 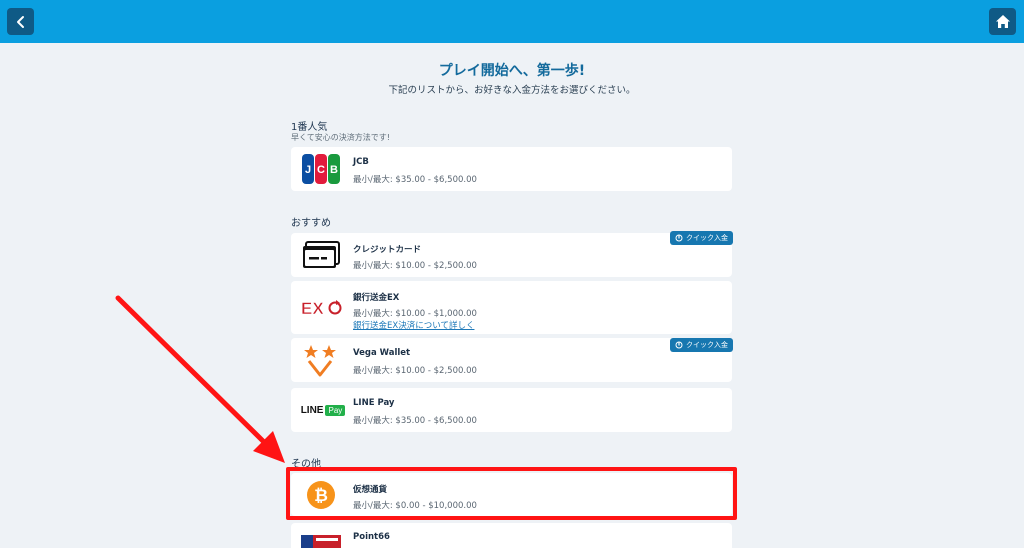 I want to click on payment-card-point66: Point66, so click(x=511, y=535).